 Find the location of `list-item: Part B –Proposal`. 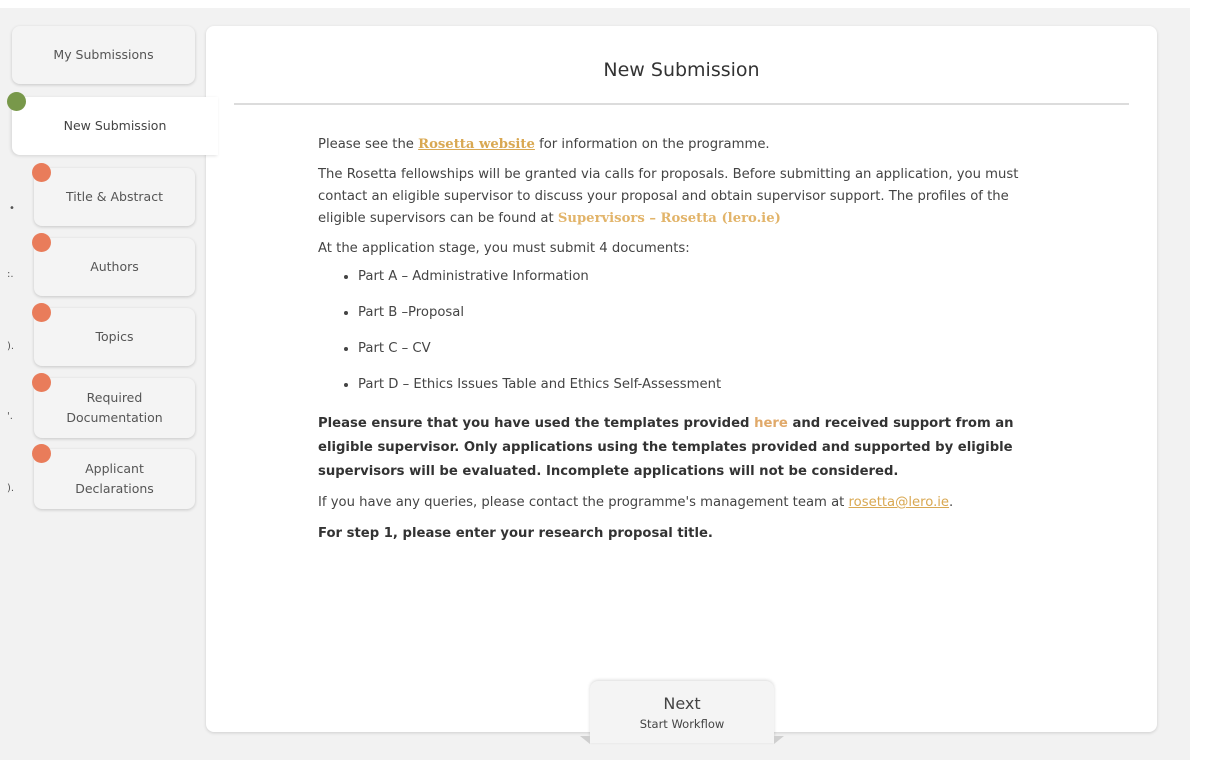

list-item: Part B –Proposal is located at coordinates (703, 317).